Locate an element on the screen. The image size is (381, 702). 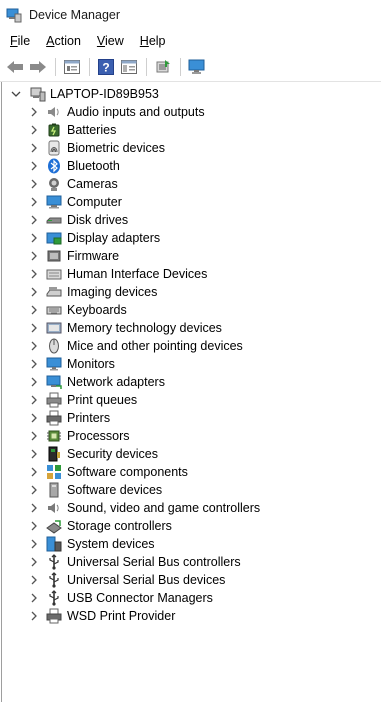
tree-item-category: System devices is located at coordinates (144, 544).